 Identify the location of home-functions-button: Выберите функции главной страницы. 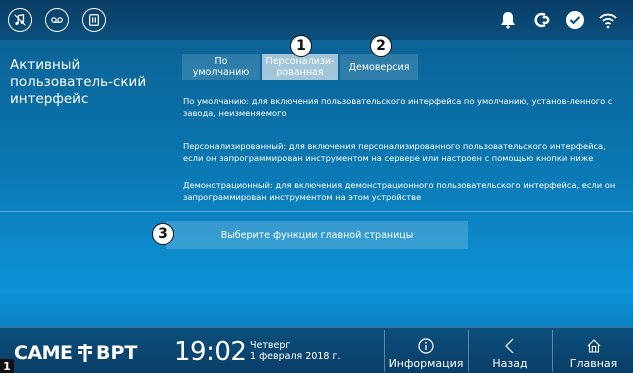
(317, 235).